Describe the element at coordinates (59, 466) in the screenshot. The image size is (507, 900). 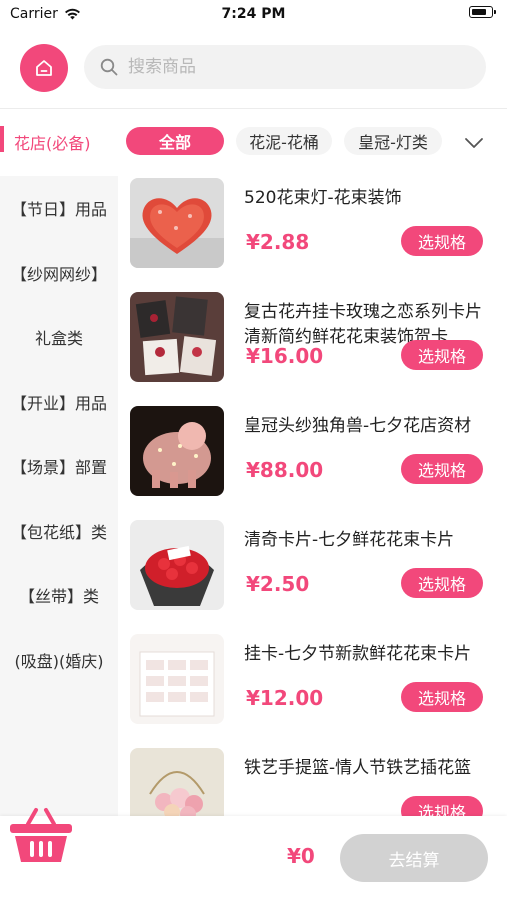
I see `sidebar-item-scene: 【场景】部置` at that location.